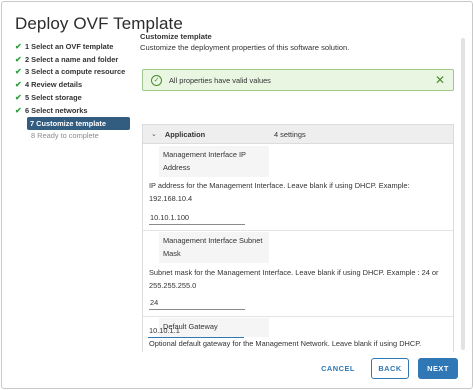  I want to click on content-scrollbar, so click(463, 194).